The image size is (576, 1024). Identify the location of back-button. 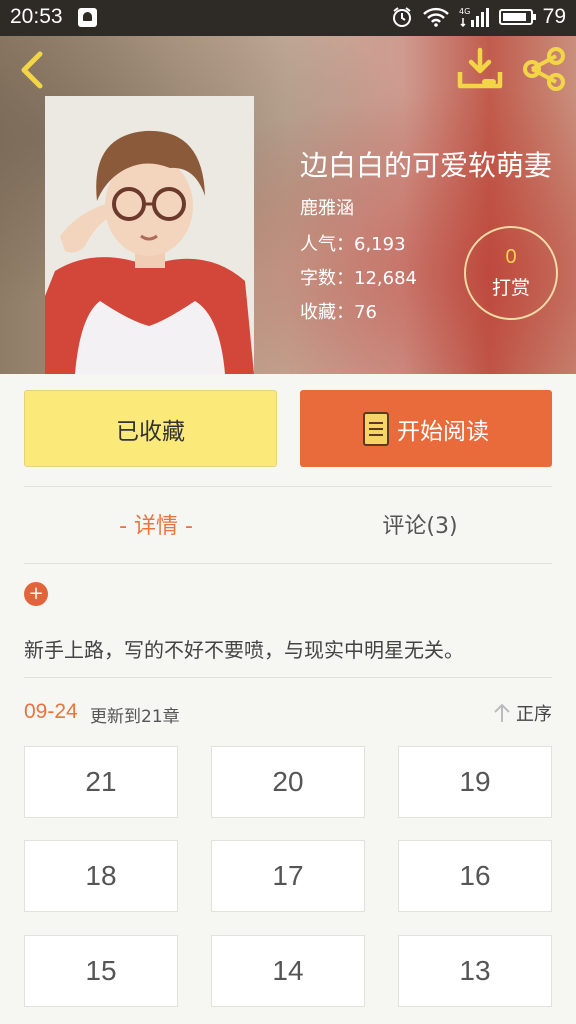
(34, 70).